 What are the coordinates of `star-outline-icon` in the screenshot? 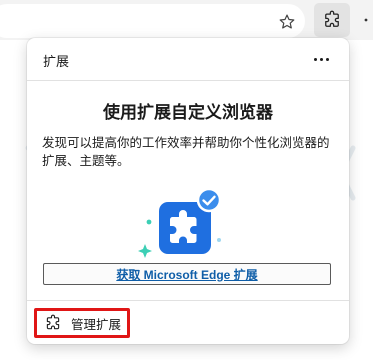 It's located at (287, 21).